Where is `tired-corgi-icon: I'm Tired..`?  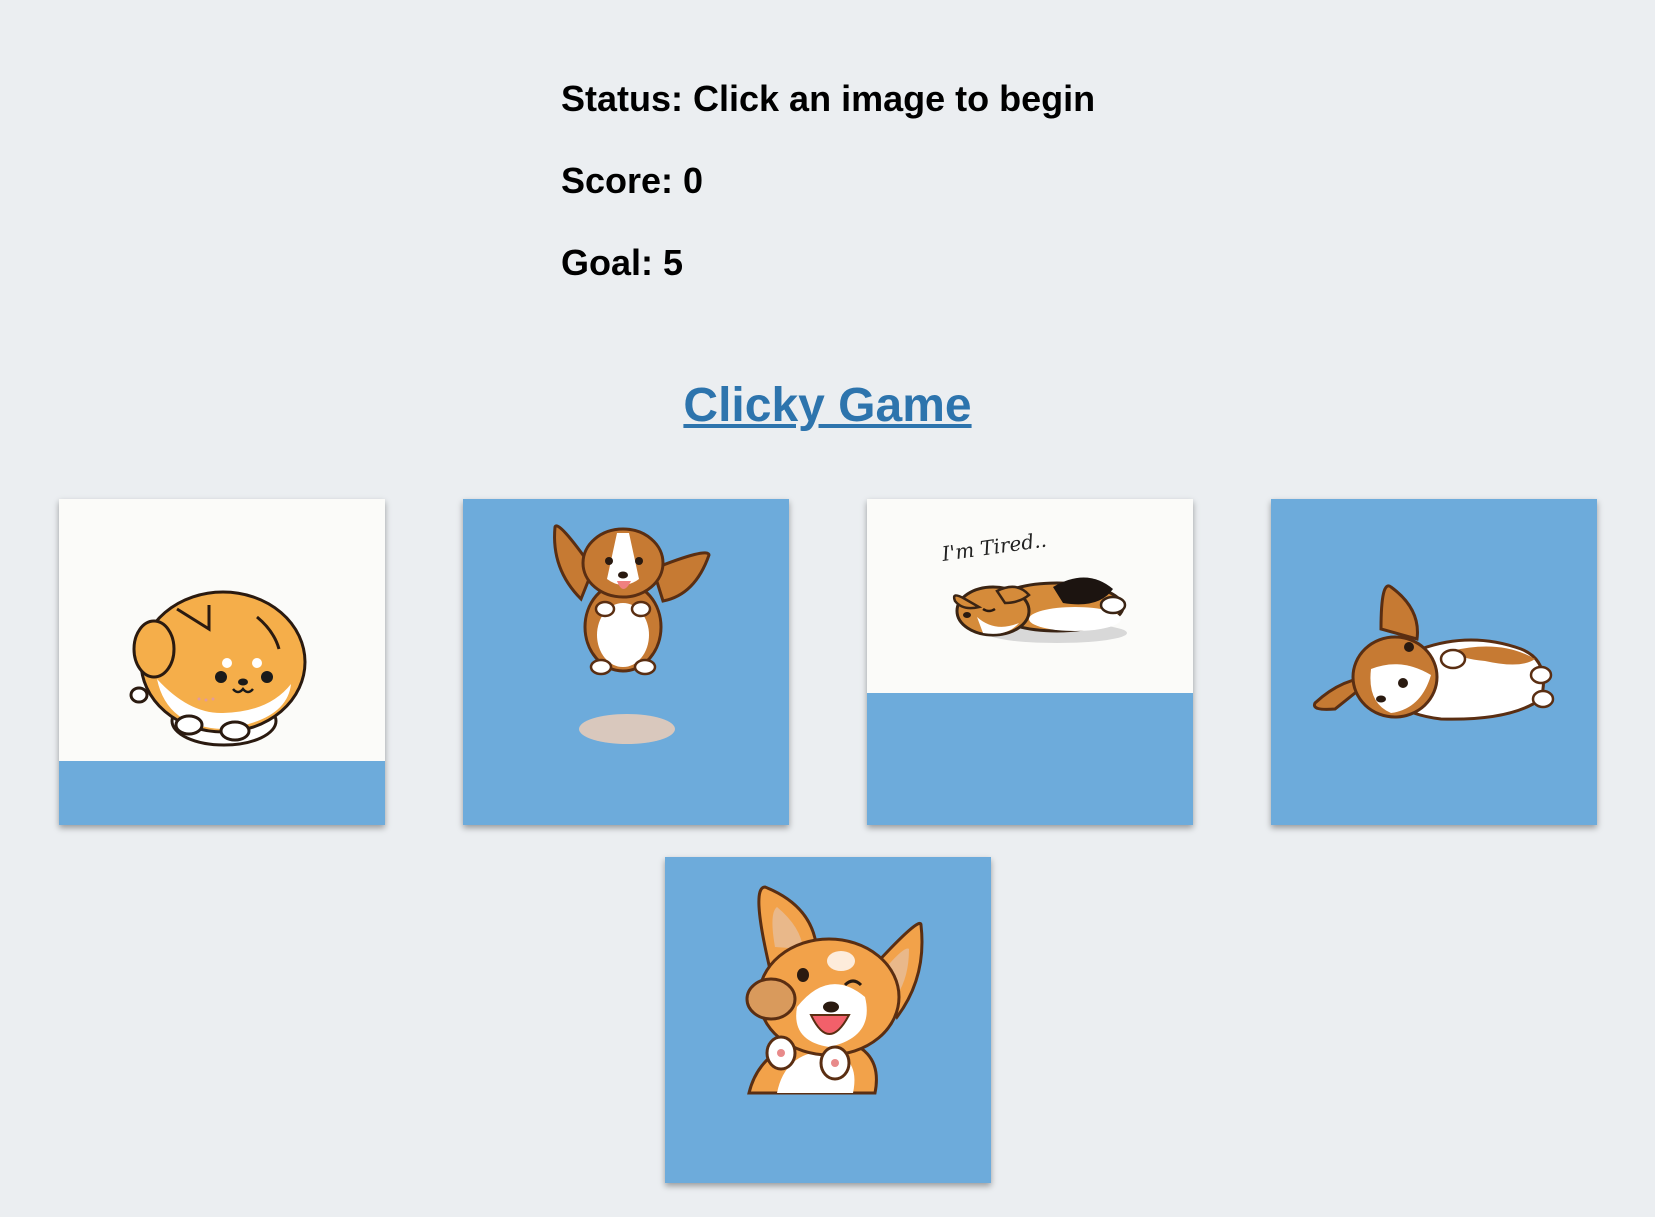
tired-corgi-icon: I'm Tired.. is located at coordinates (1030, 596).